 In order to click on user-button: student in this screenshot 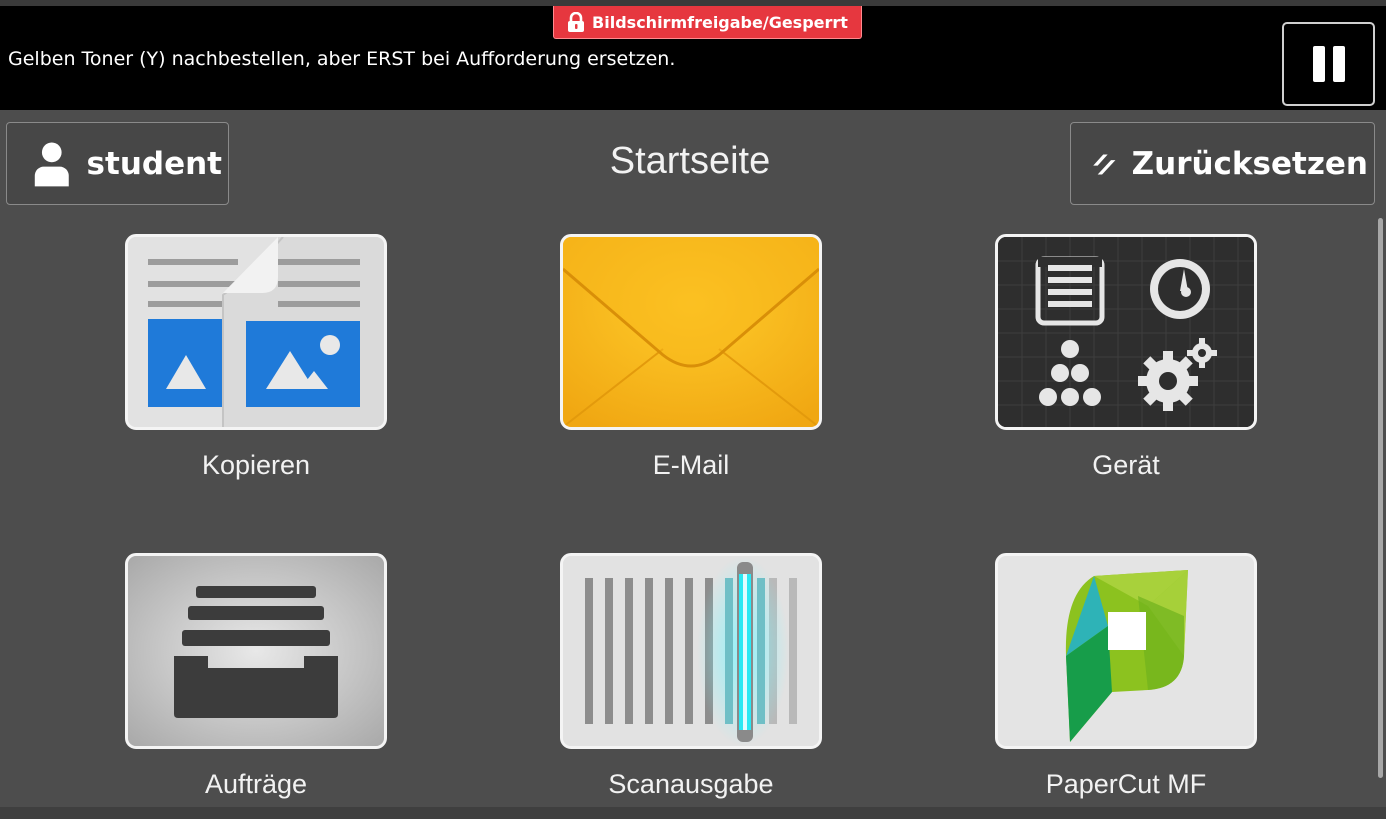, I will do `click(117, 163)`.